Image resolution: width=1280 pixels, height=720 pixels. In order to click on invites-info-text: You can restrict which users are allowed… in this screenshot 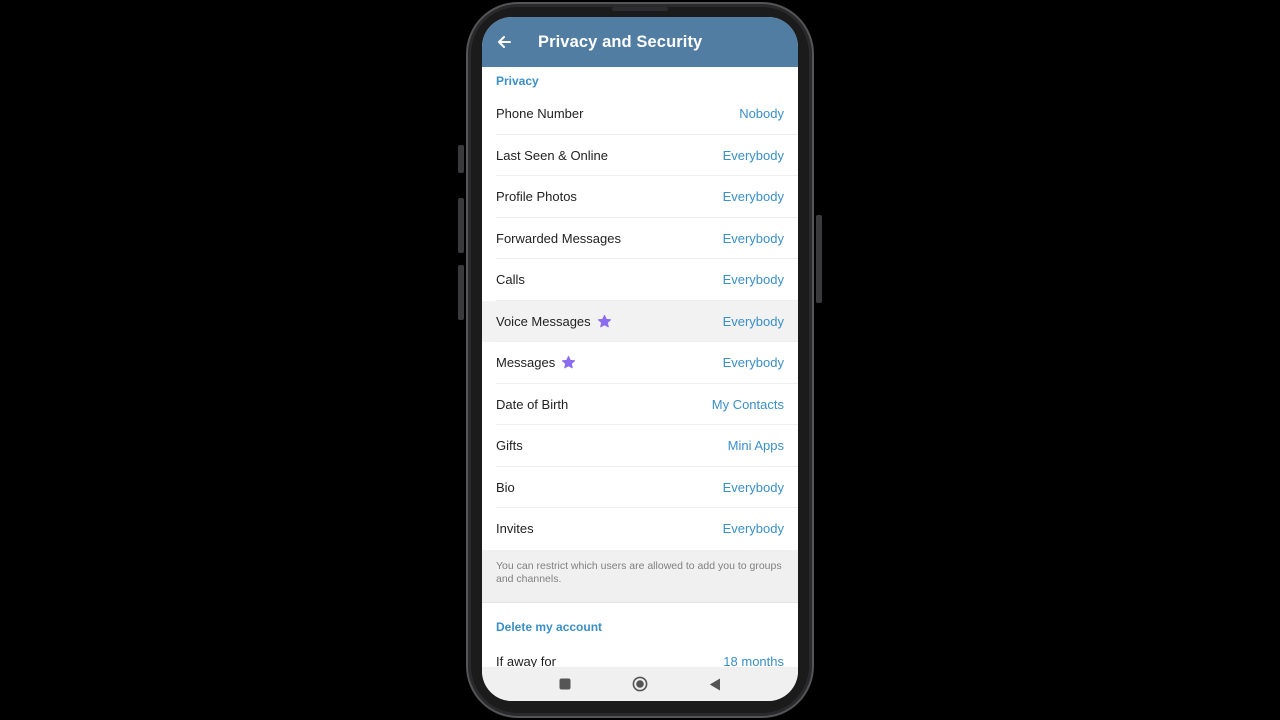, I will do `click(640, 576)`.